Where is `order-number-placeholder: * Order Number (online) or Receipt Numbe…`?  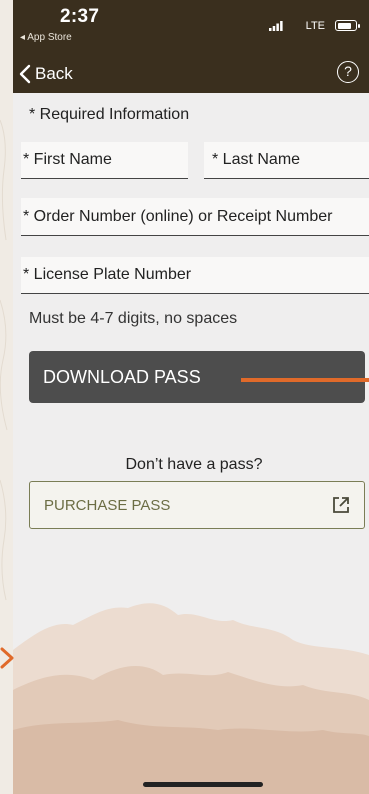
order-number-placeholder: * Order Number (online) or Receipt Numbe… is located at coordinates (178, 216).